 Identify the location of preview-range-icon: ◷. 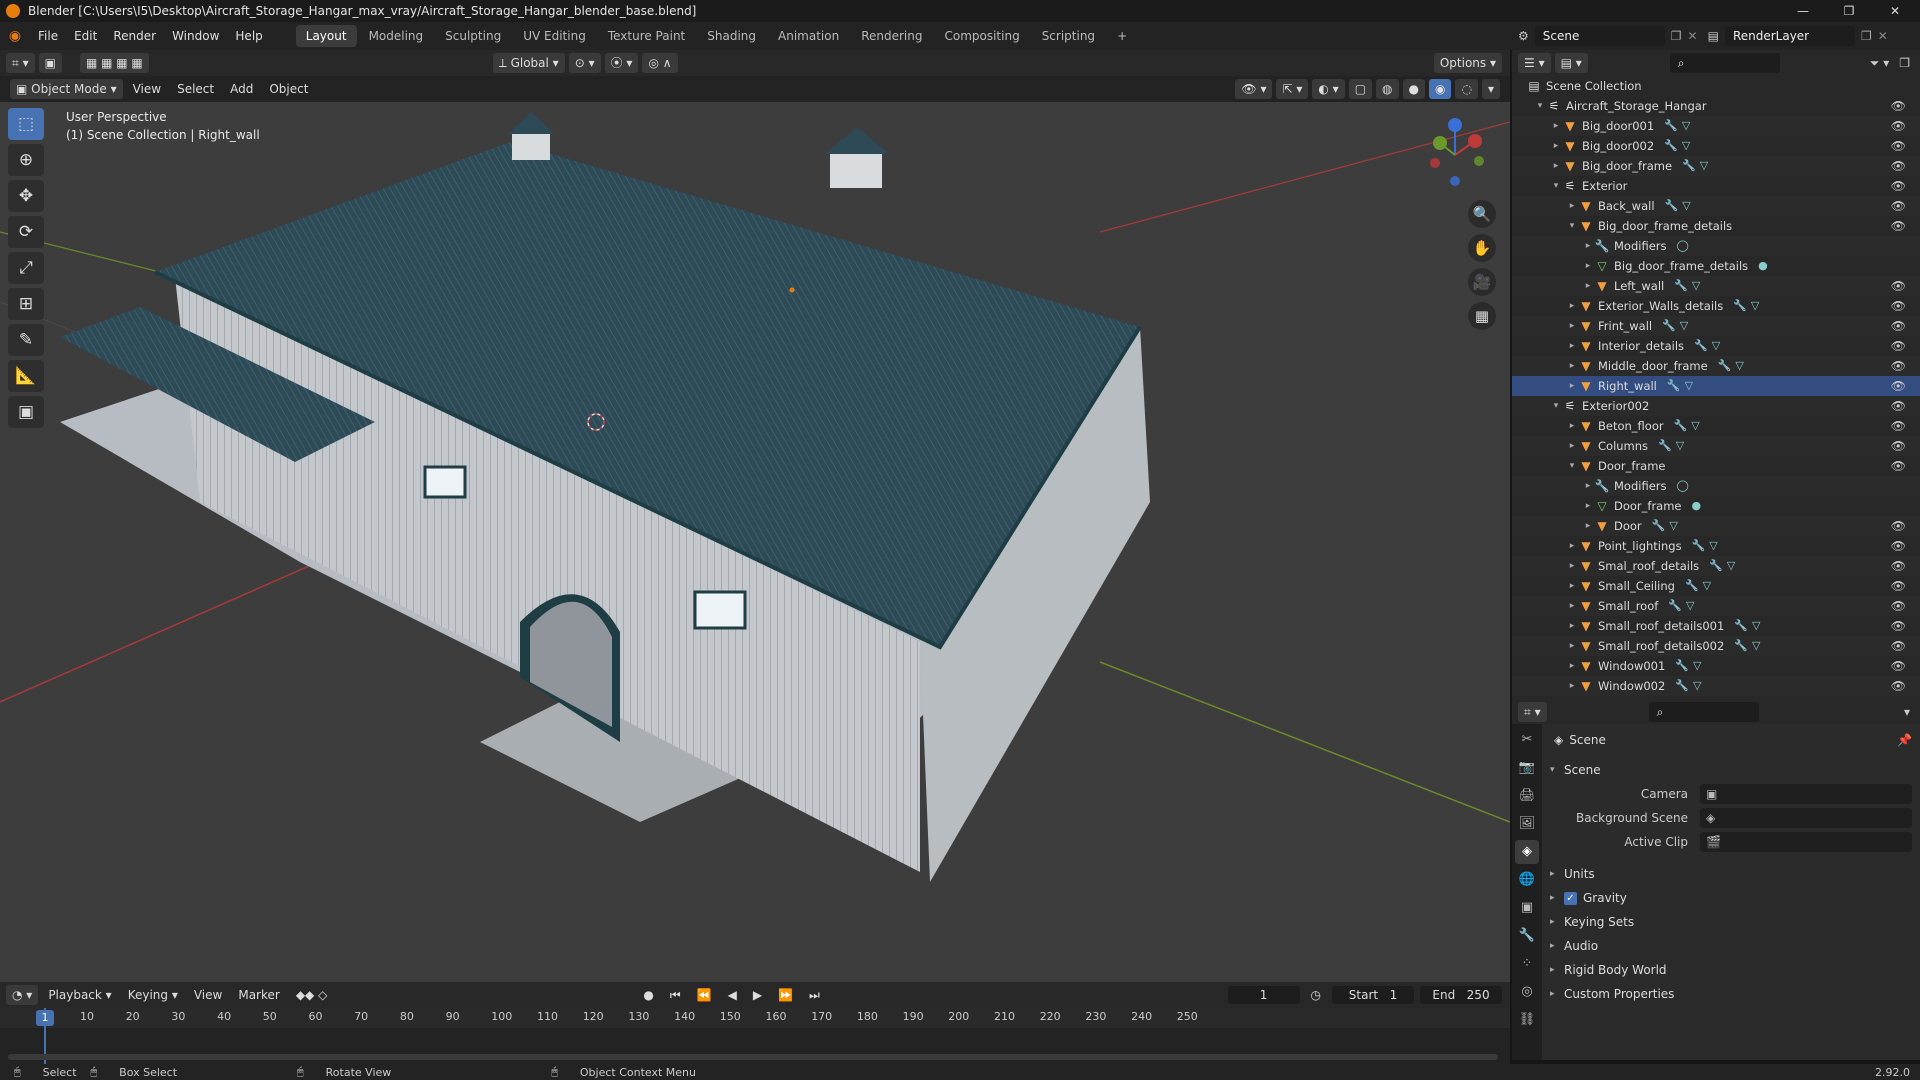
(1316, 995).